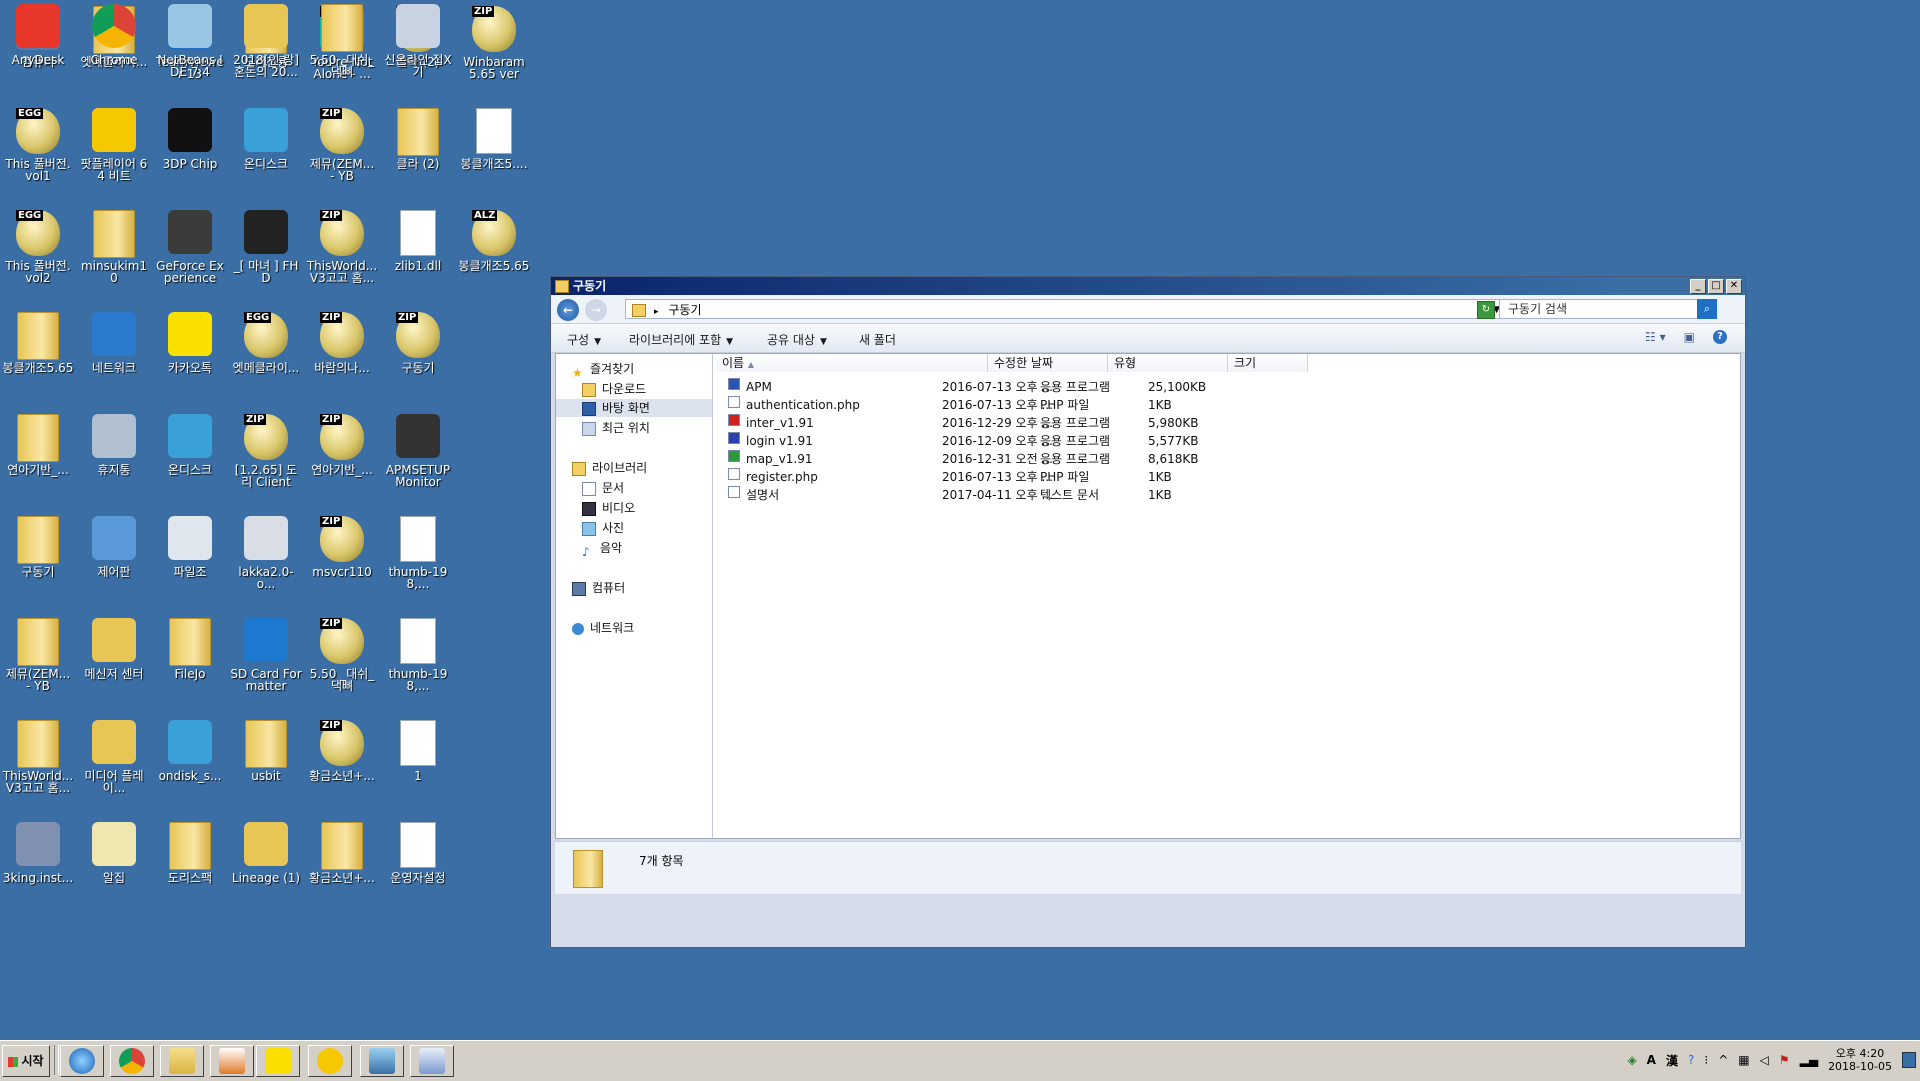  I want to click on search-input: 구동기 검색 ⌕, so click(1608, 309).